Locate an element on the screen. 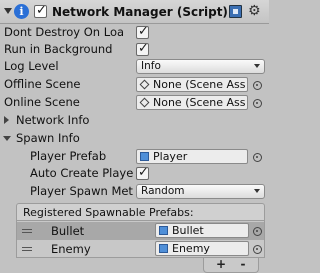 Image resolution: width=320 pixels, height=273 pixels. prefab-list-footer: + - is located at coordinates (231, 265).